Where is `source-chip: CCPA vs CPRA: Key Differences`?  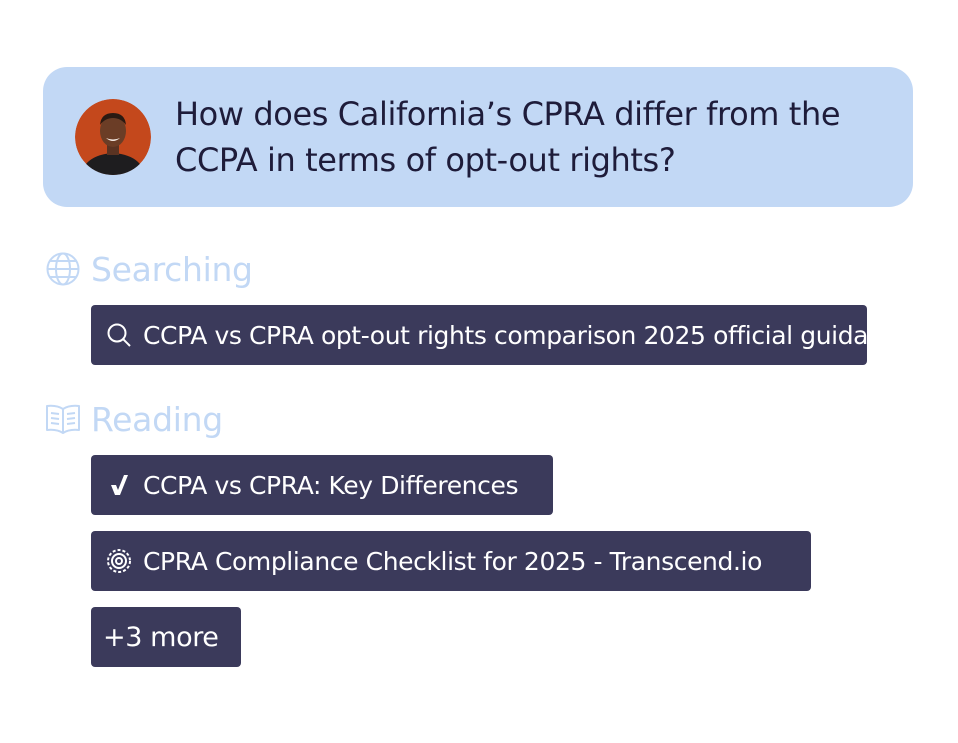 source-chip: CCPA vs CPRA: Key Differences is located at coordinates (322, 485).